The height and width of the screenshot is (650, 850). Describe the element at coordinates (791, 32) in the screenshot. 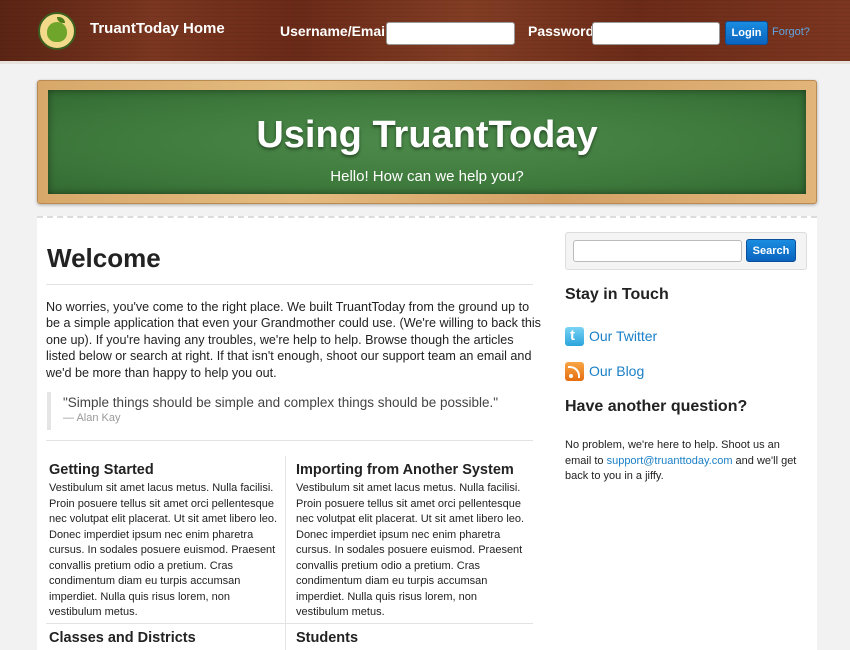

I see `forgot-password-link: Forgot?` at that location.